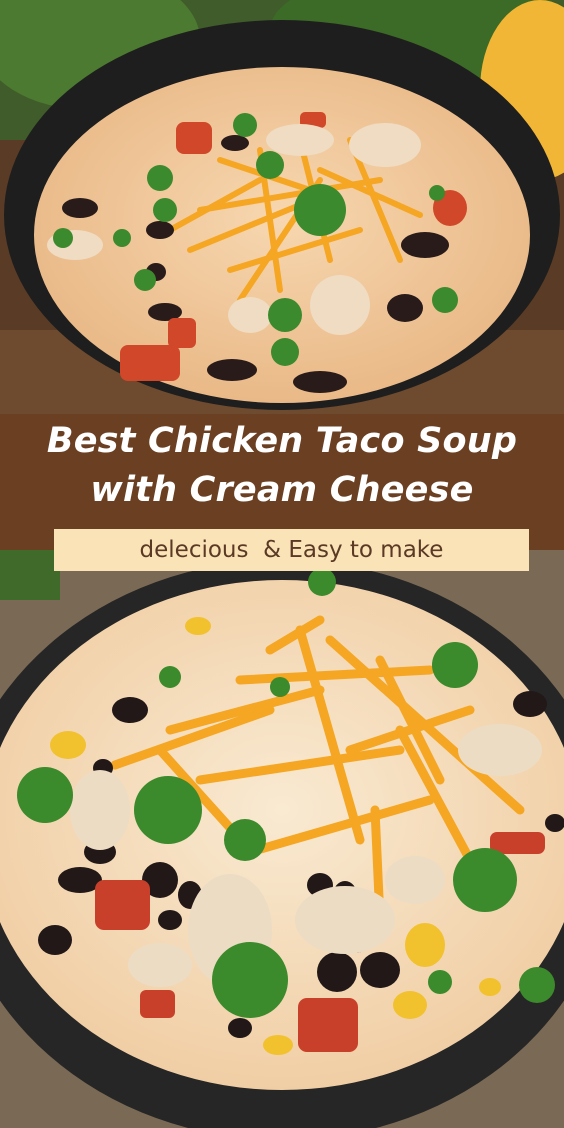  Describe the element at coordinates (282, 441) in the screenshot. I see `recipe-title-line-1: Best Chicken Taco Soup` at that location.